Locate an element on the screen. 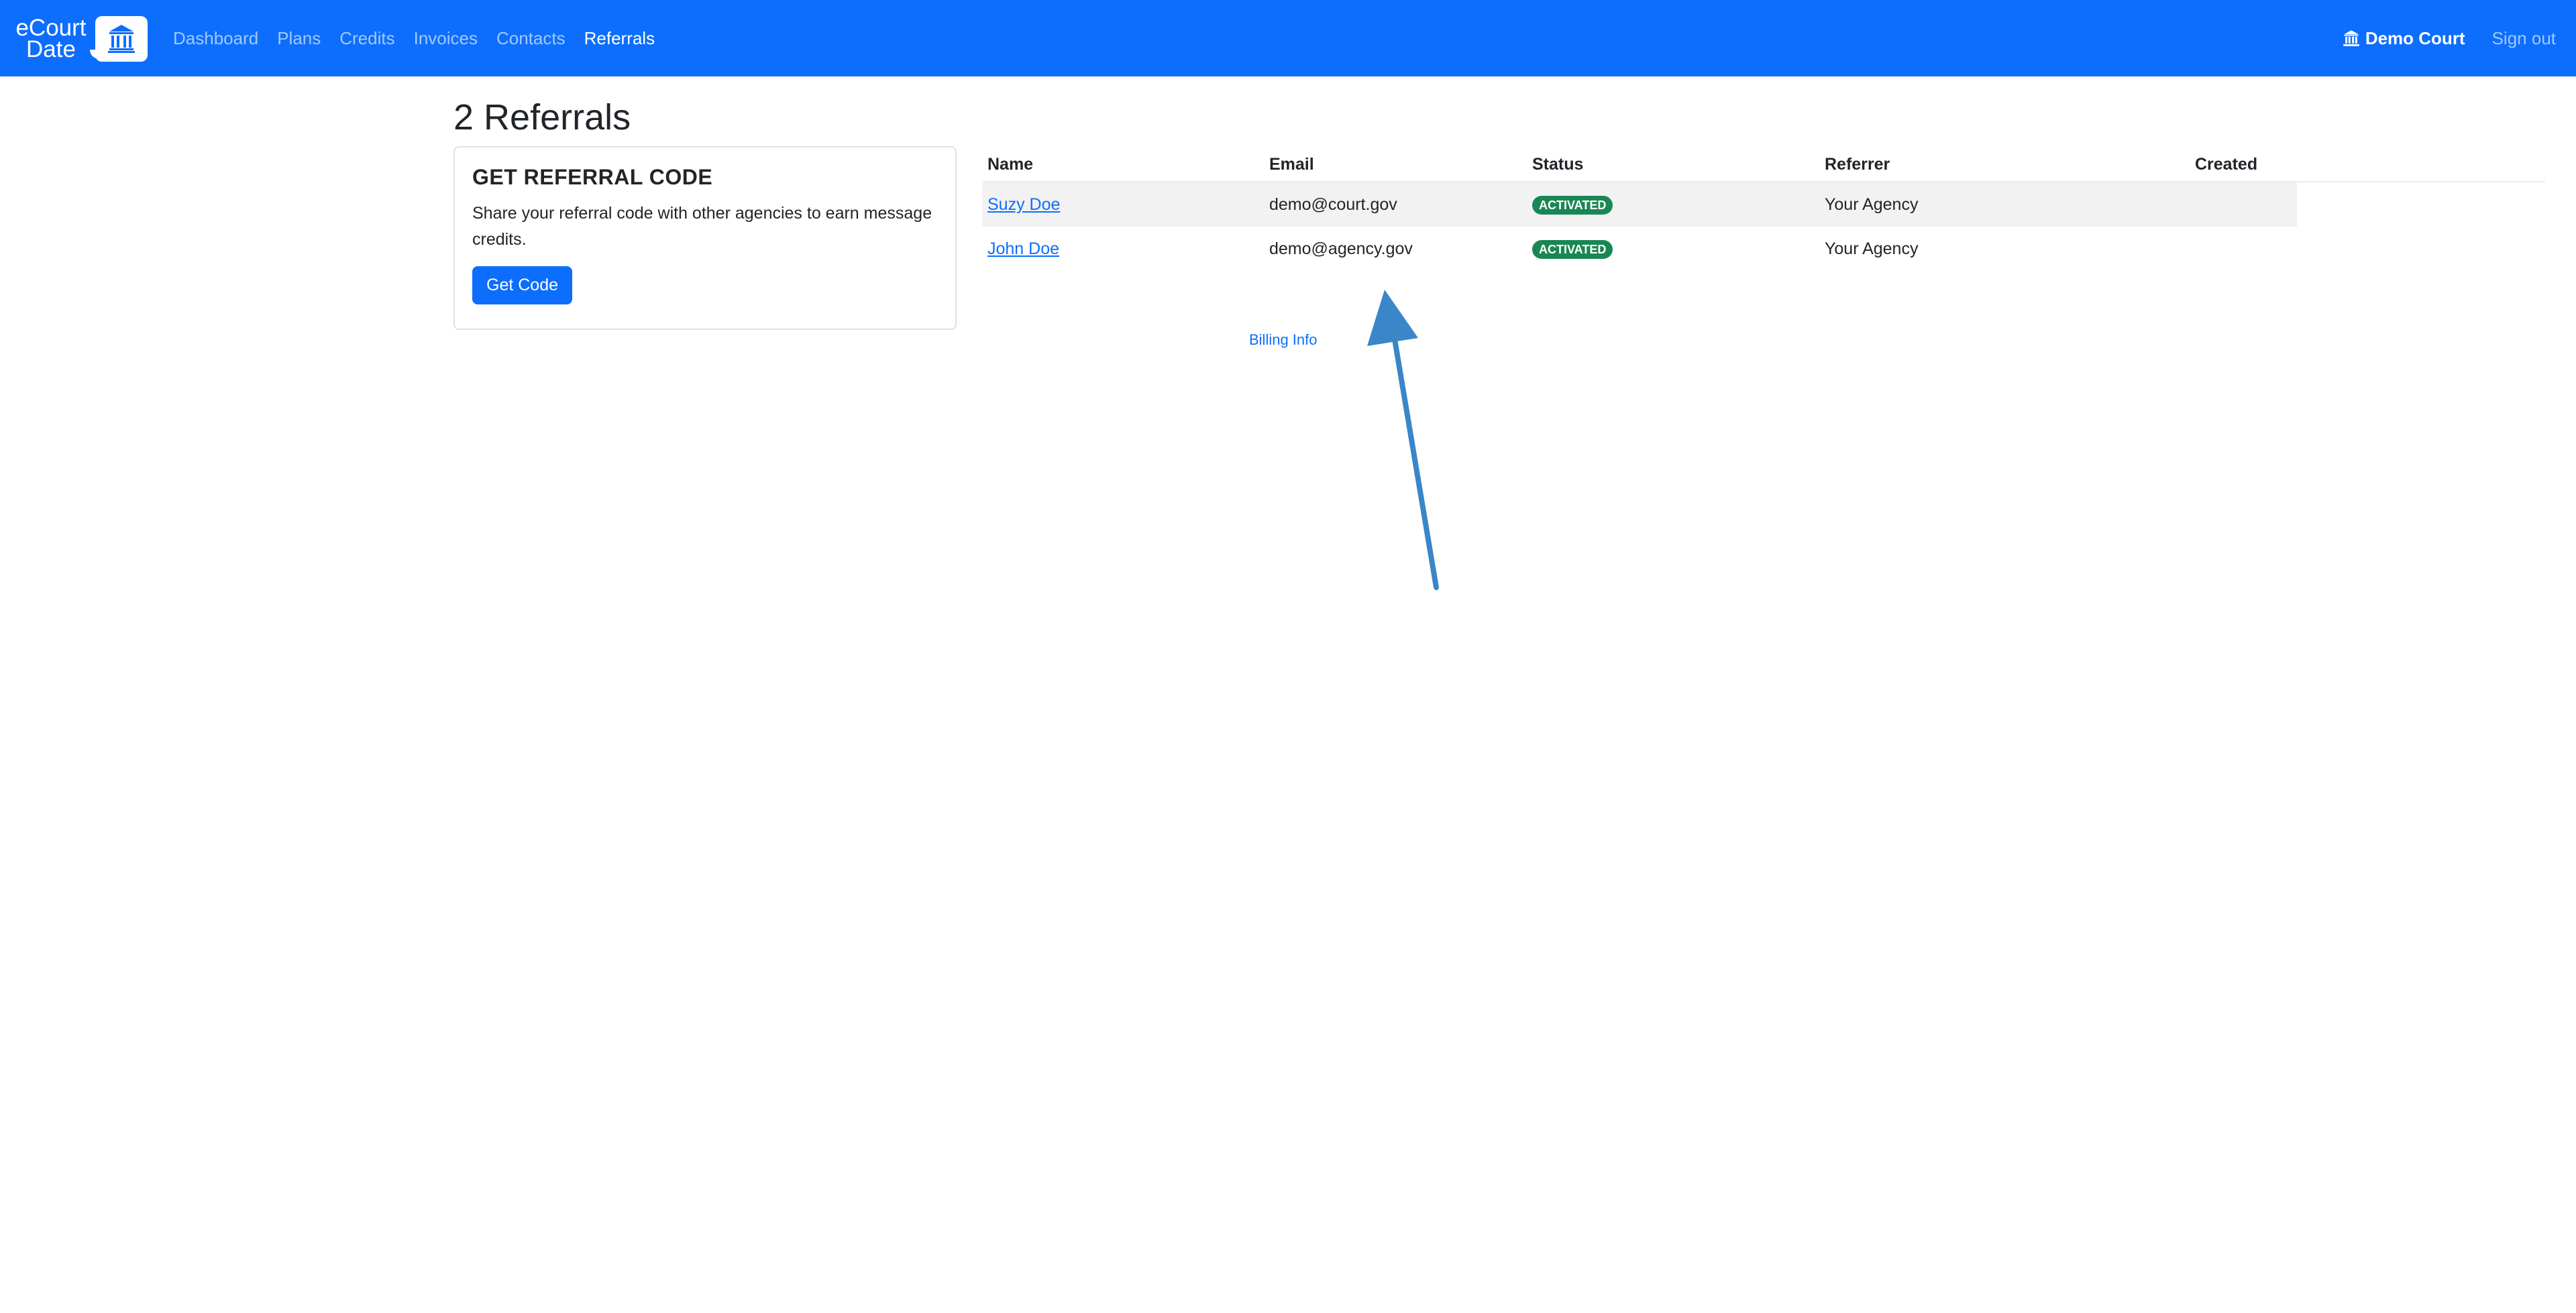 The image size is (2576, 1313). nav-plans: Plans is located at coordinates (299, 38).